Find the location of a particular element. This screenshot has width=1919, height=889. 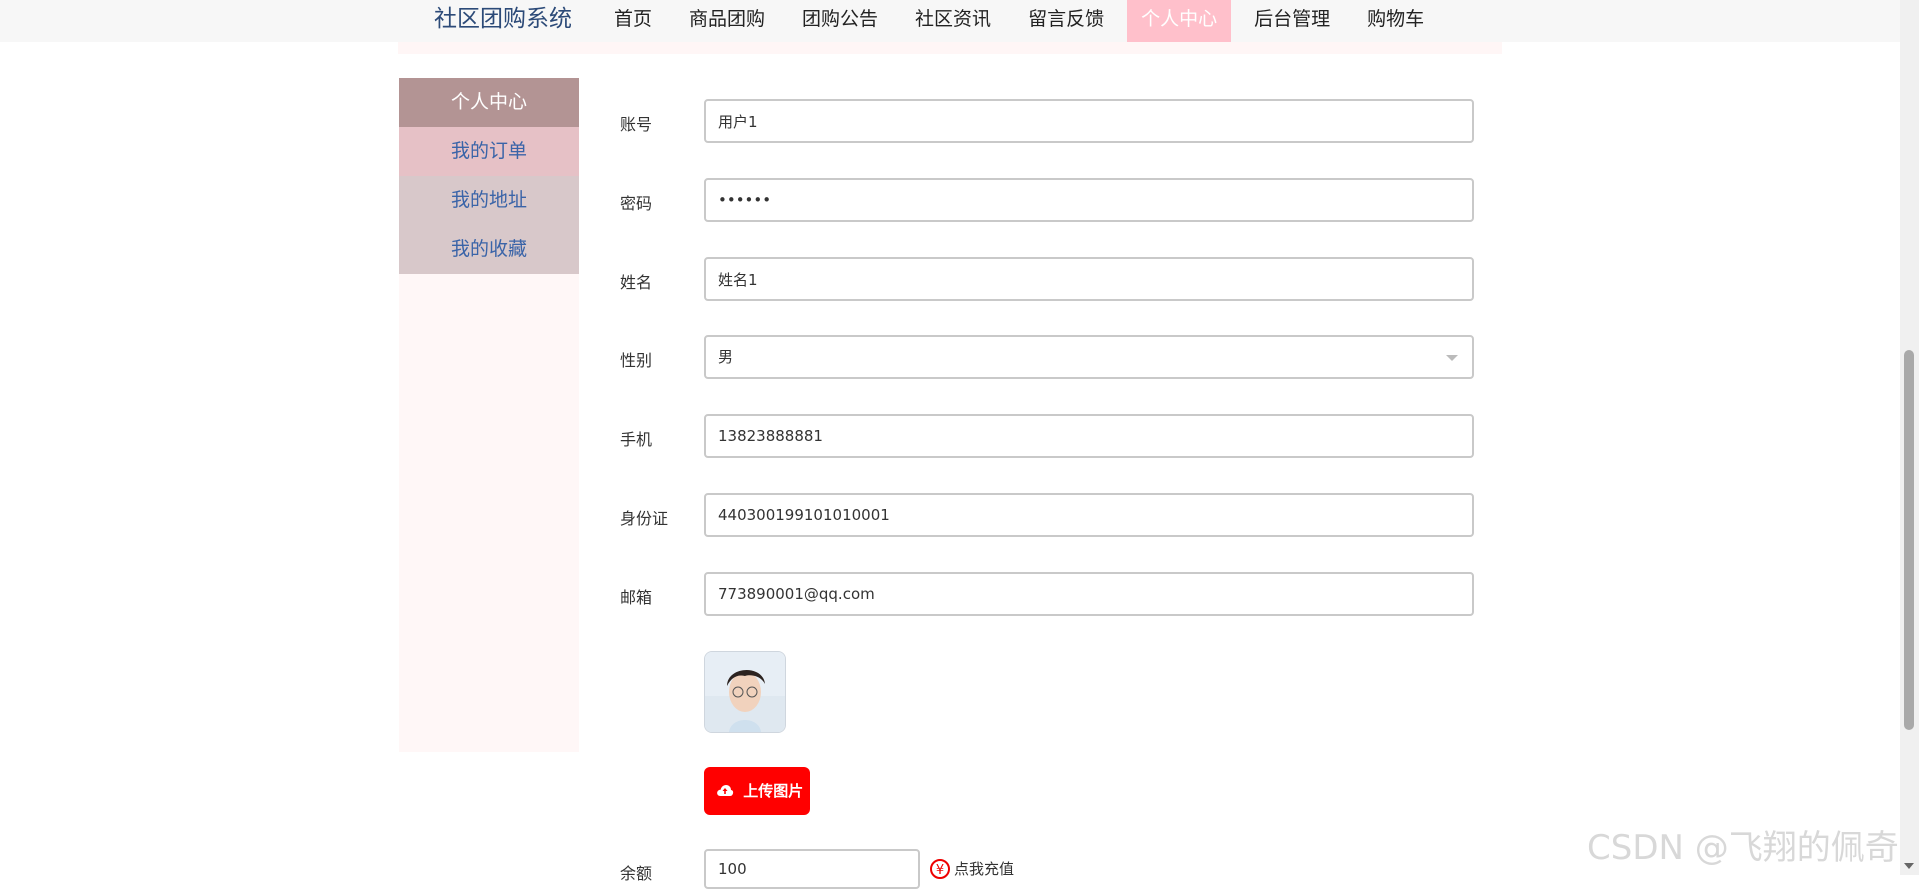

chevron-down-icon is located at coordinates (1452, 358).